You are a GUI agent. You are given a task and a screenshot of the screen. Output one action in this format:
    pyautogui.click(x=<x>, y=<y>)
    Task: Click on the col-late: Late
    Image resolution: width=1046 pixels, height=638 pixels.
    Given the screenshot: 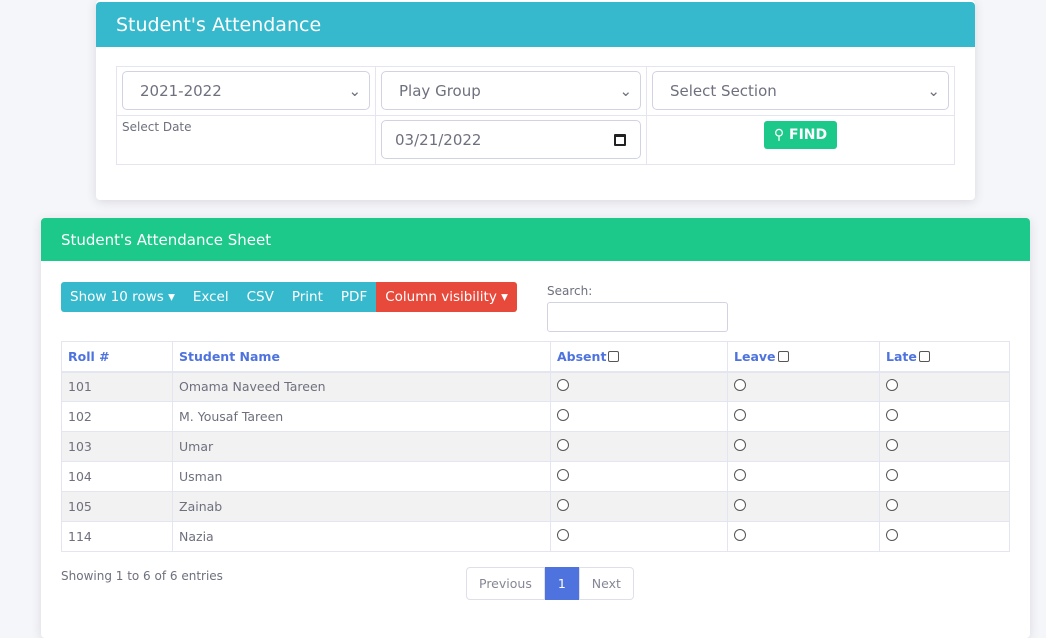 What is the action you would take?
    pyautogui.click(x=944, y=357)
    